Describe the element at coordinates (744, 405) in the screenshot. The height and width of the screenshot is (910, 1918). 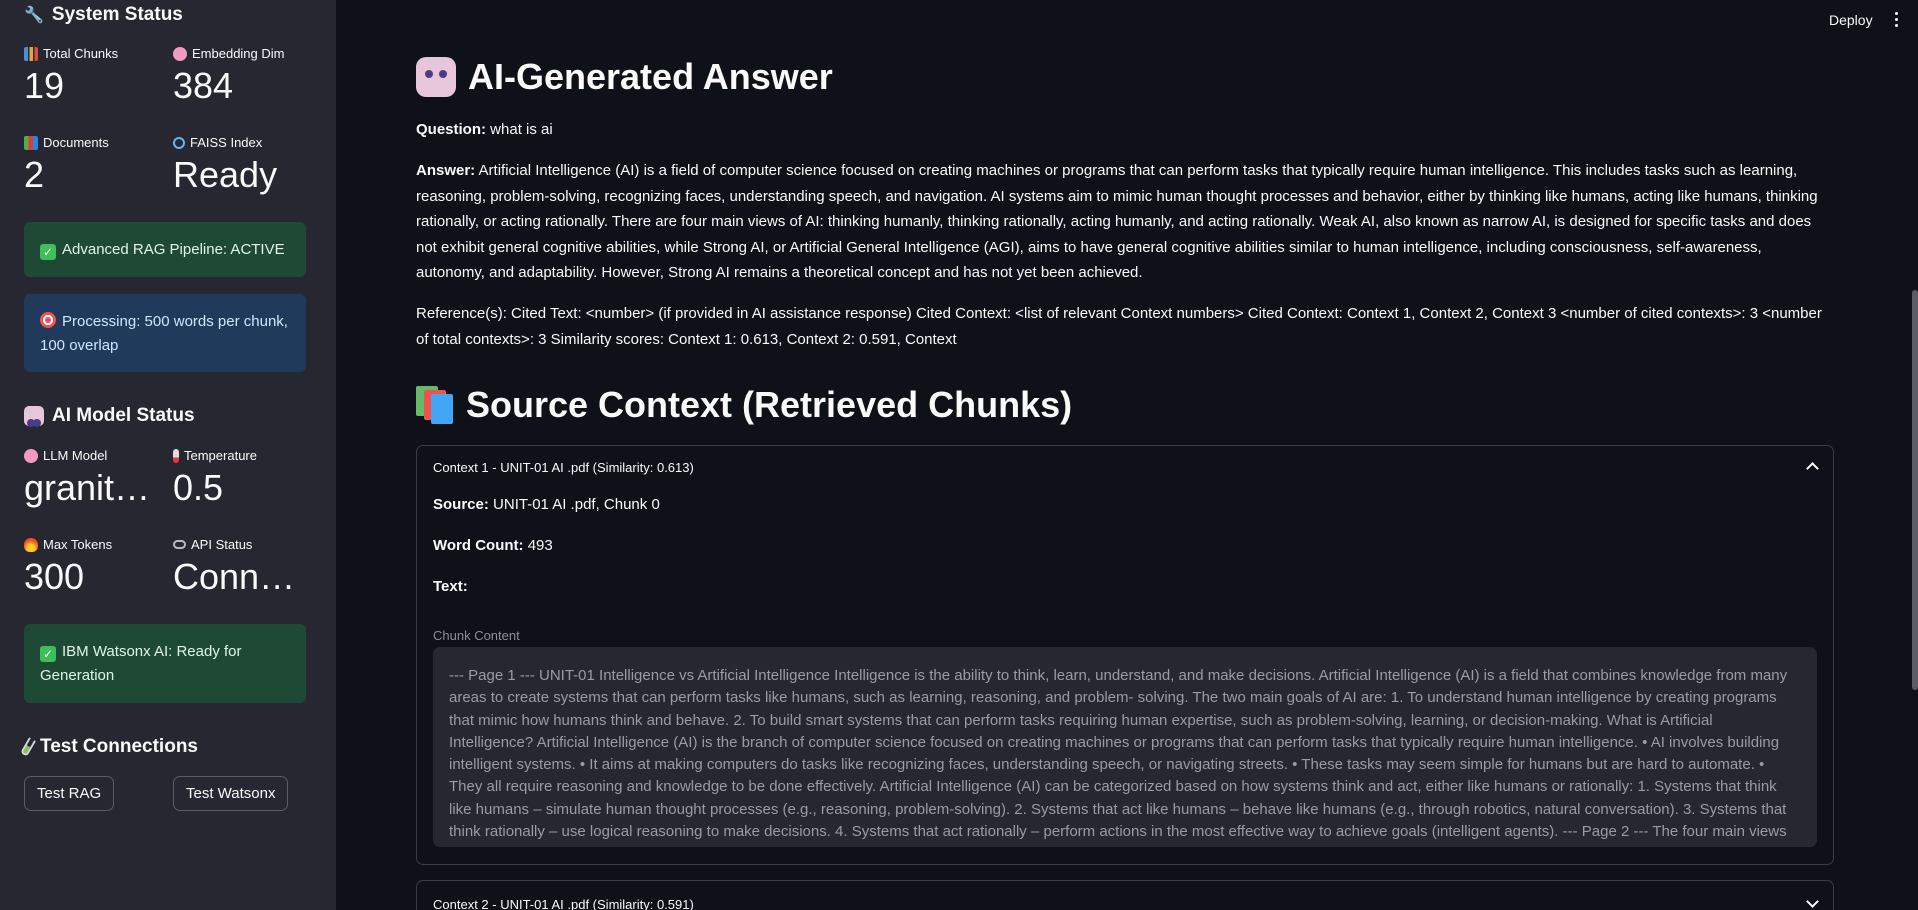
I see `source-context-heading: Source Context (Retrieved Chunks)` at that location.